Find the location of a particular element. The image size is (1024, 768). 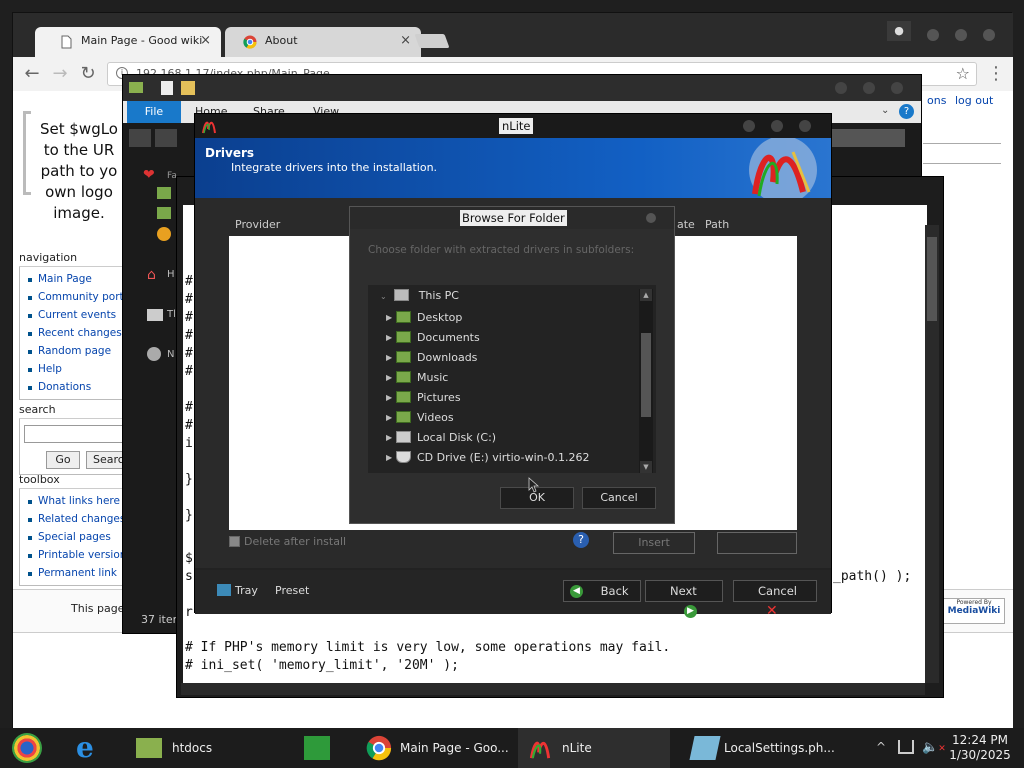

tree-item-this-pc: ⌄ This PC is located at coordinates (419, 296).